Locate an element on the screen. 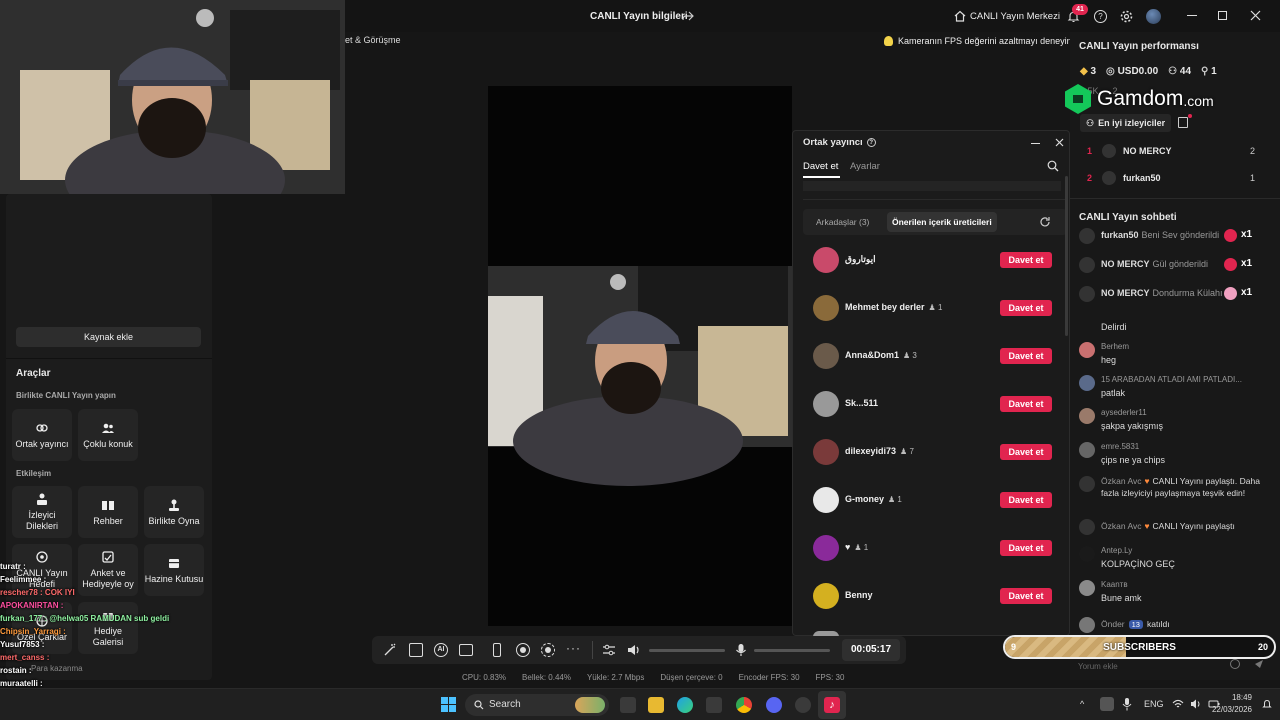 The image size is (1280, 720). refresh-icon is located at coordinates (1045, 222).